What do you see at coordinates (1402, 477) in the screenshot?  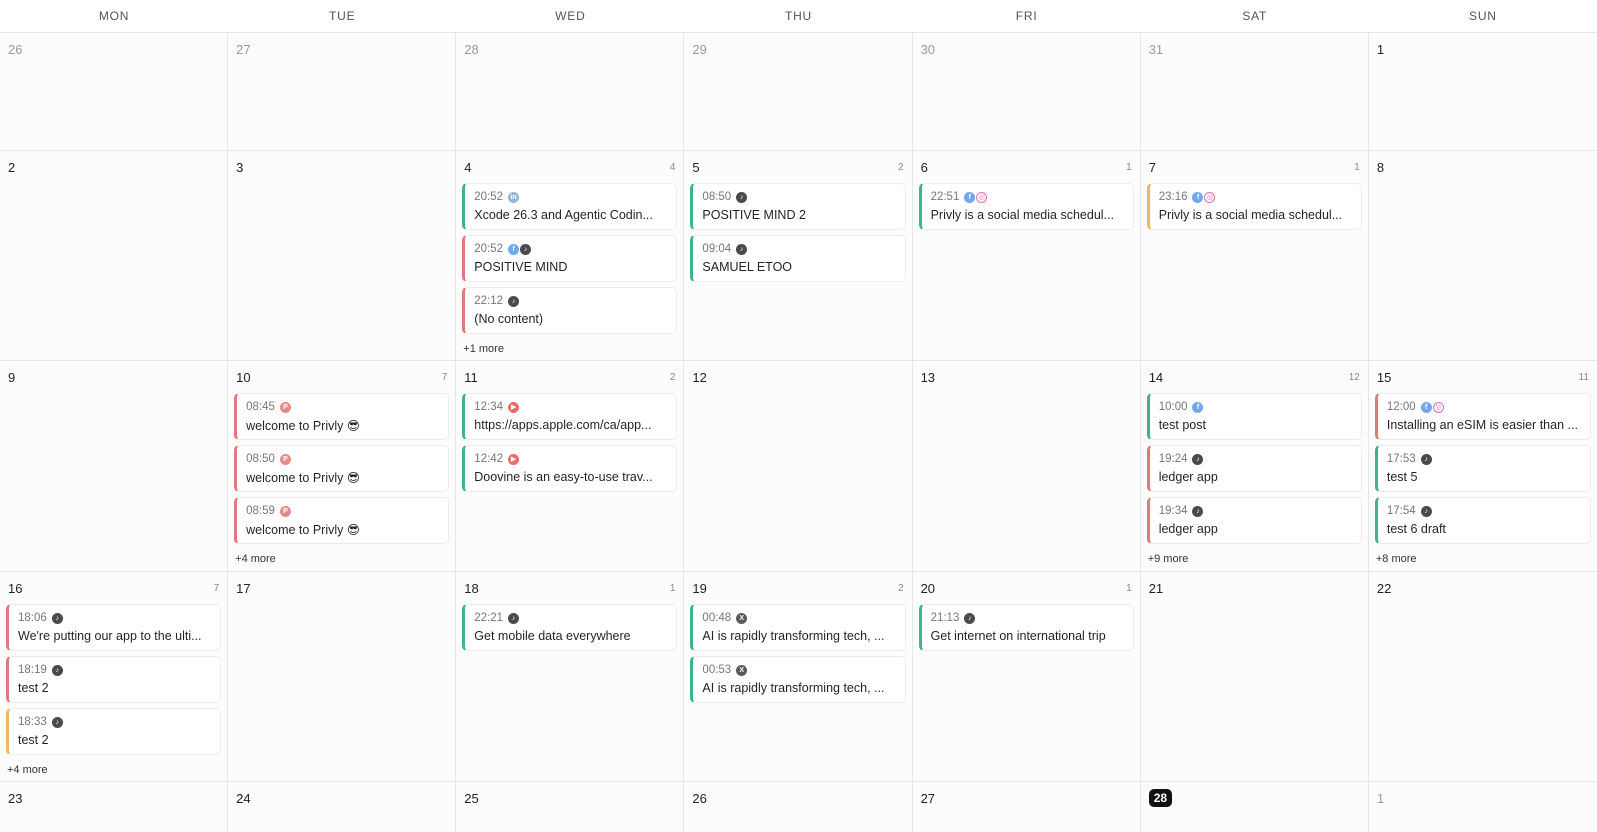 I see `post-title: test 5` at bounding box center [1402, 477].